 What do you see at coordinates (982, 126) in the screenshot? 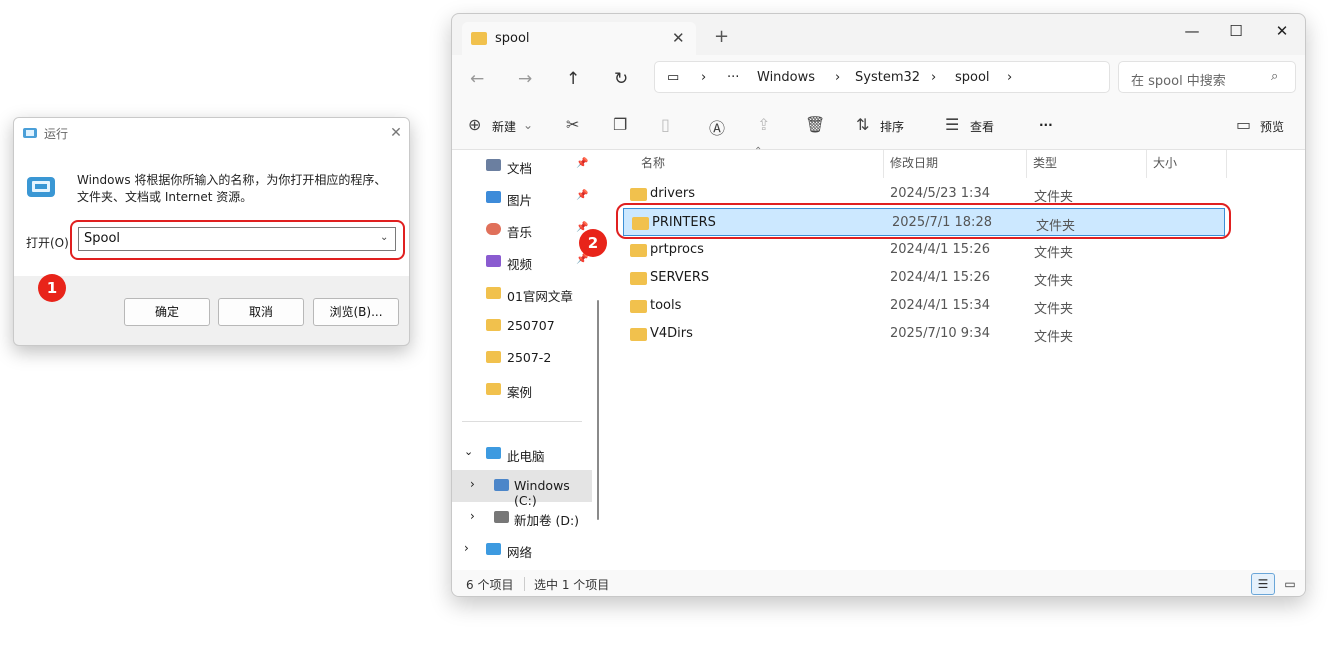
I see `view-button: 查看` at bounding box center [982, 126].